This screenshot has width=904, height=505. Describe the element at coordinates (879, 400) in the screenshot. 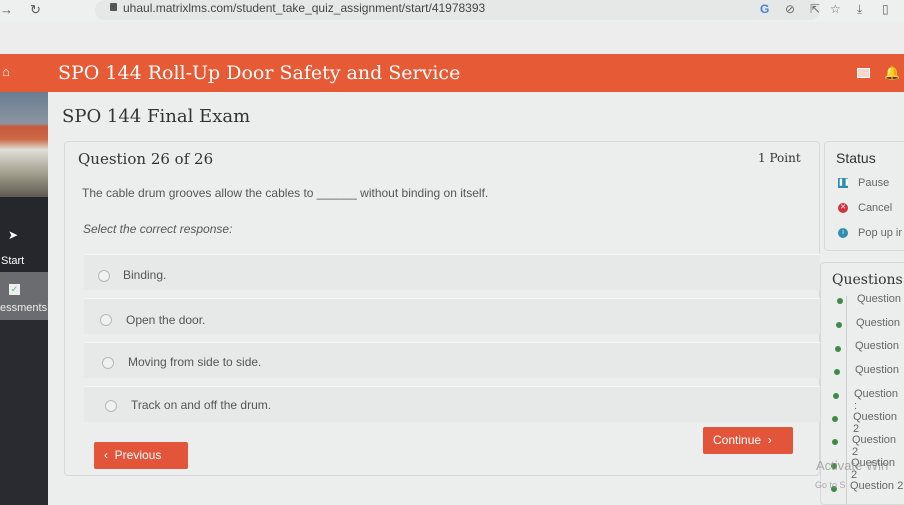

I see `question-link: Question :` at that location.